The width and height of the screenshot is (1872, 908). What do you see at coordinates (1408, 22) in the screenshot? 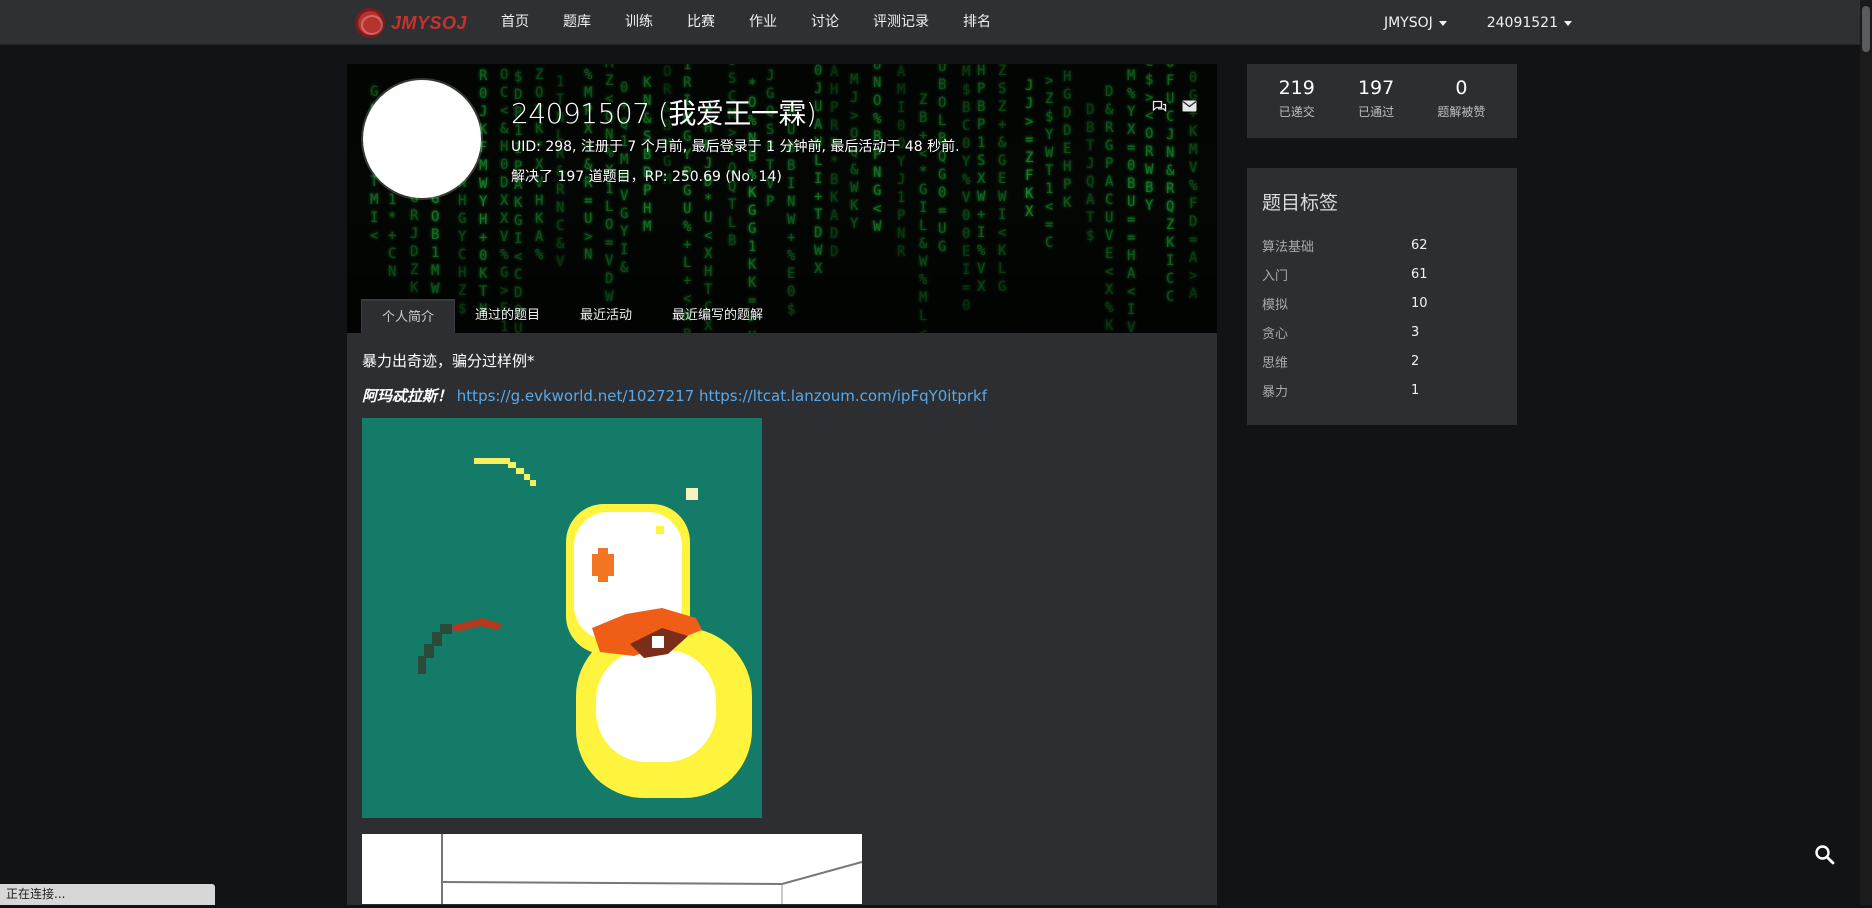
I see `domain-label: JMYSOJ` at bounding box center [1408, 22].